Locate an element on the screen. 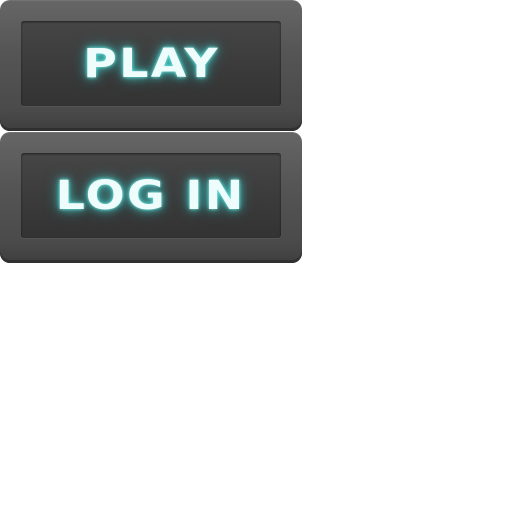 This screenshot has height=512, width=512. play-button-label: PLAY is located at coordinates (151, 63).